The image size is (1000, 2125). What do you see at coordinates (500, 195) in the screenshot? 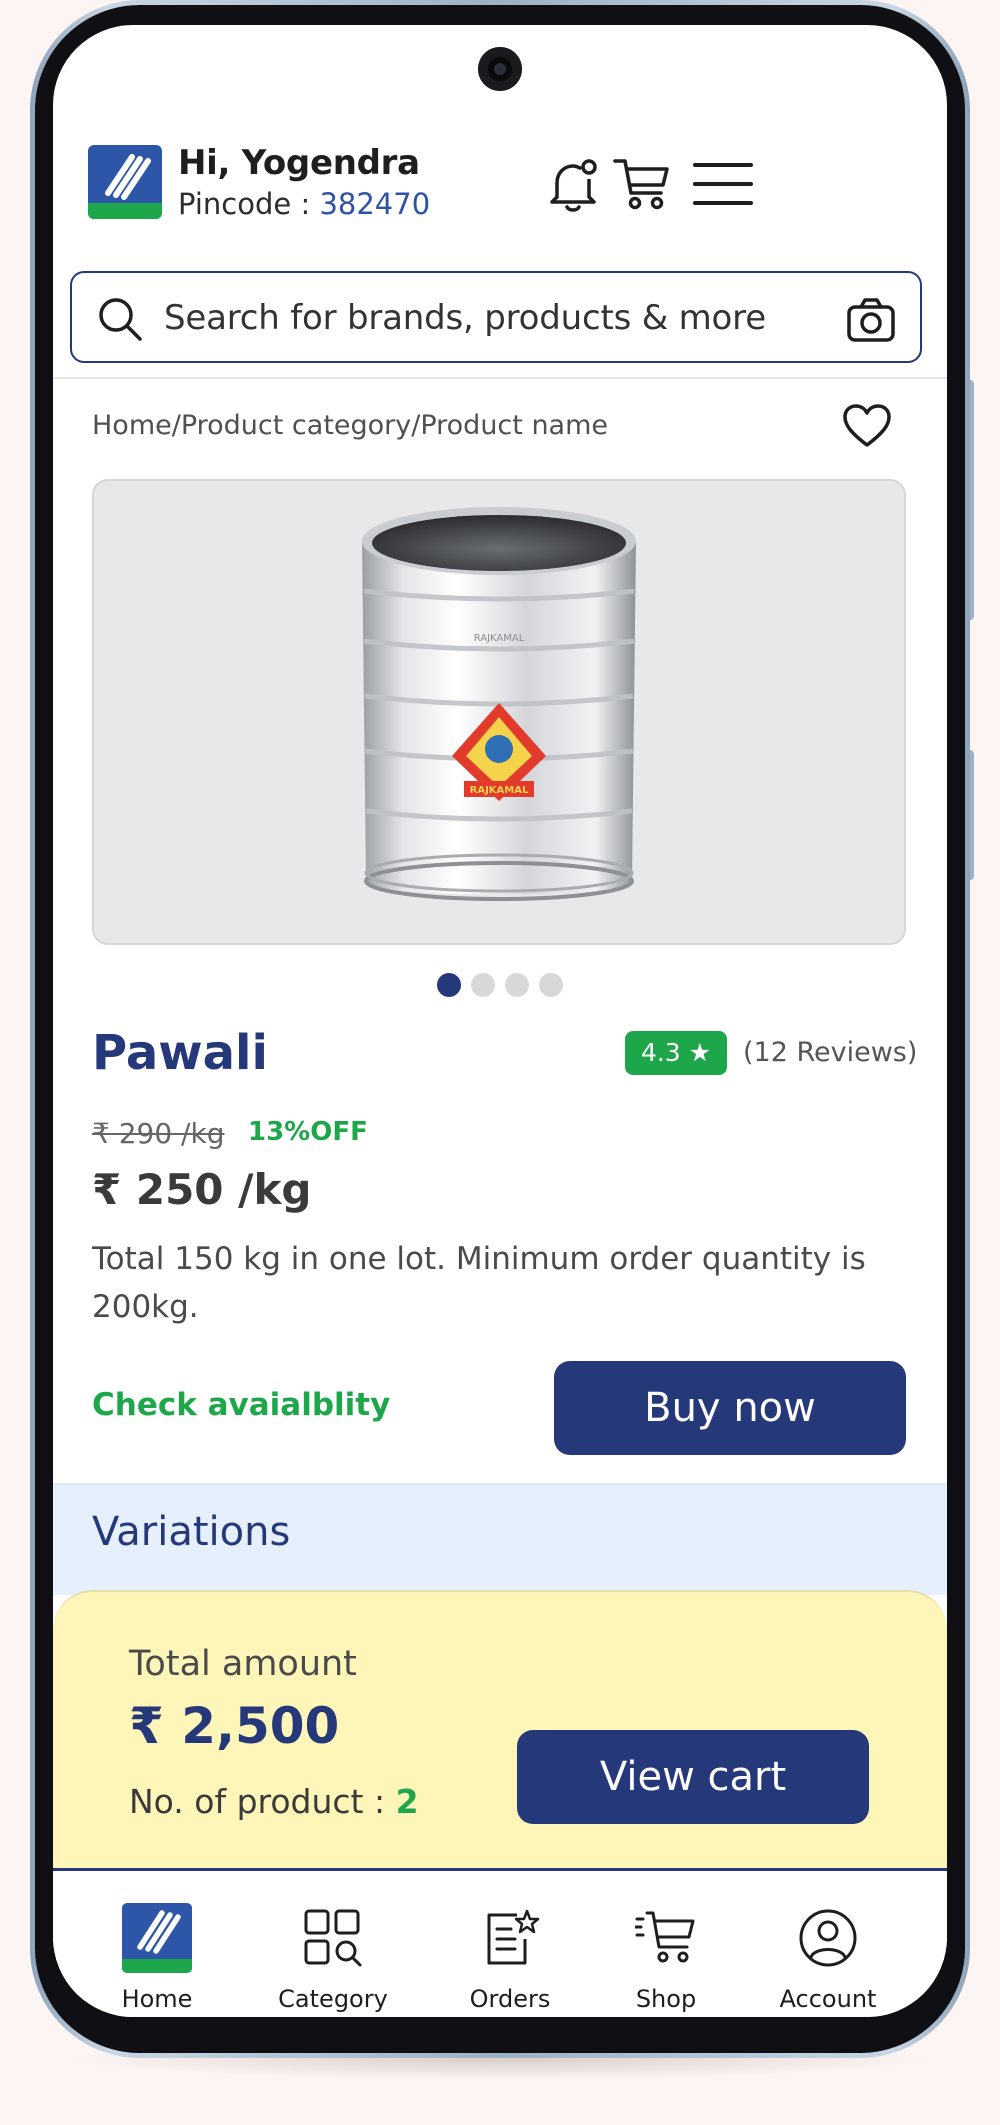
I see `app-header: Hi, Yogendra Pincode : 382470` at bounding box center [500, 195].